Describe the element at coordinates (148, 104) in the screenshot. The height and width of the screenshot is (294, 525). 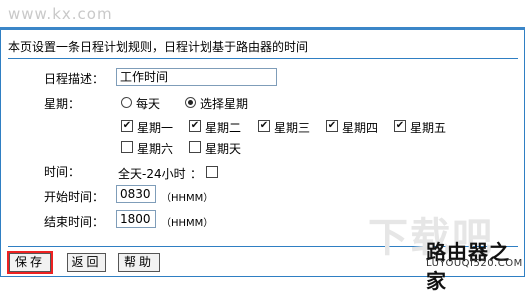
I see `radio-everyday-label: 每天` at that location.